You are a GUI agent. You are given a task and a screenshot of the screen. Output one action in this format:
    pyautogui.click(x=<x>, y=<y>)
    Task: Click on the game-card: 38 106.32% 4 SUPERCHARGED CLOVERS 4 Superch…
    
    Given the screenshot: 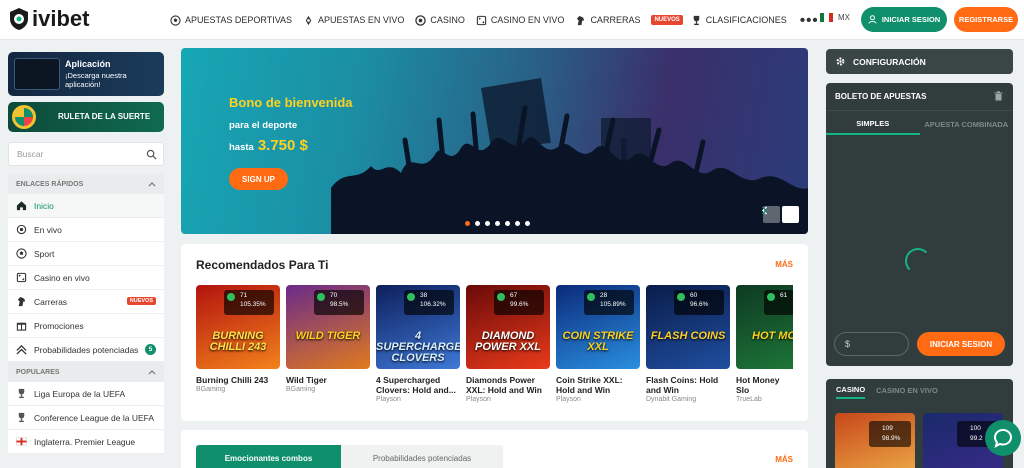 What is the action you would take?
    pyautogui.click(x=418, y=344)
    